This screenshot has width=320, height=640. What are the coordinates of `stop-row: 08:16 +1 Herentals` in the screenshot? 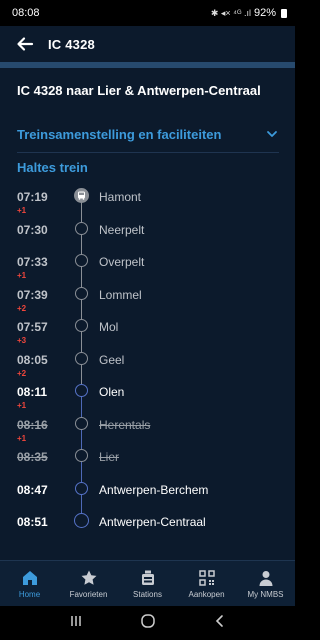 It's located at (147, 428).